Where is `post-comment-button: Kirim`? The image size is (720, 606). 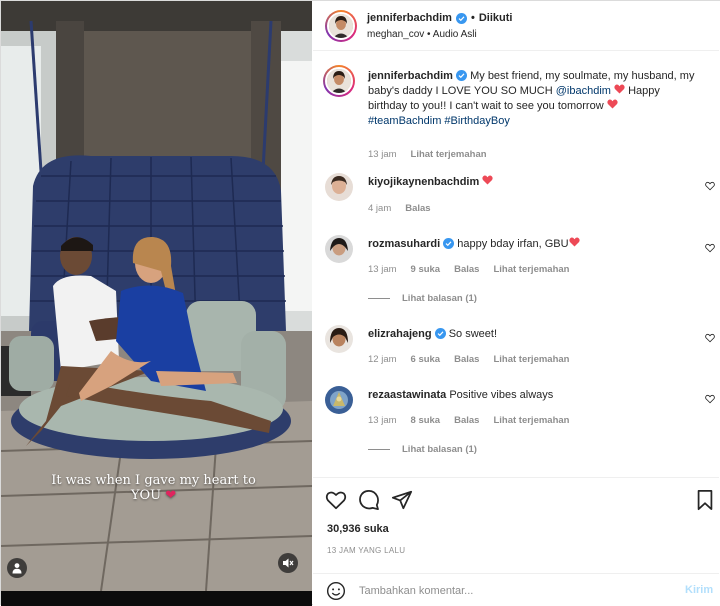
post-comment-button: Kirim is located at coordinates (699, 590).